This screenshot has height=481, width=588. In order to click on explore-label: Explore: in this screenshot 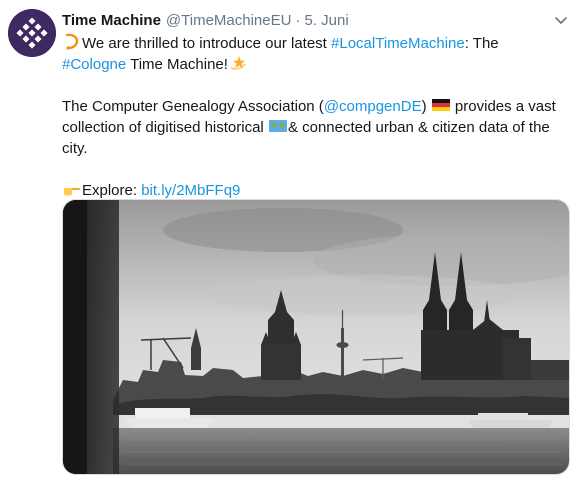, I will do `click(112, 190)`.